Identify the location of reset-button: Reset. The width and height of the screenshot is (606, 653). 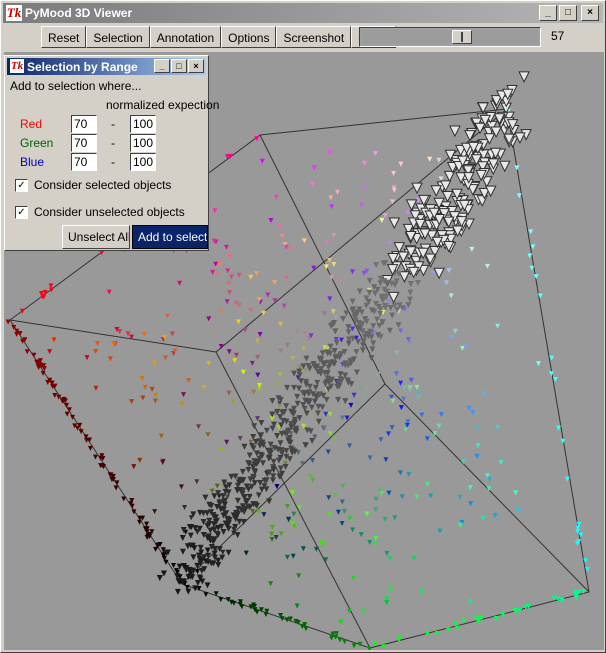
(64, 37).